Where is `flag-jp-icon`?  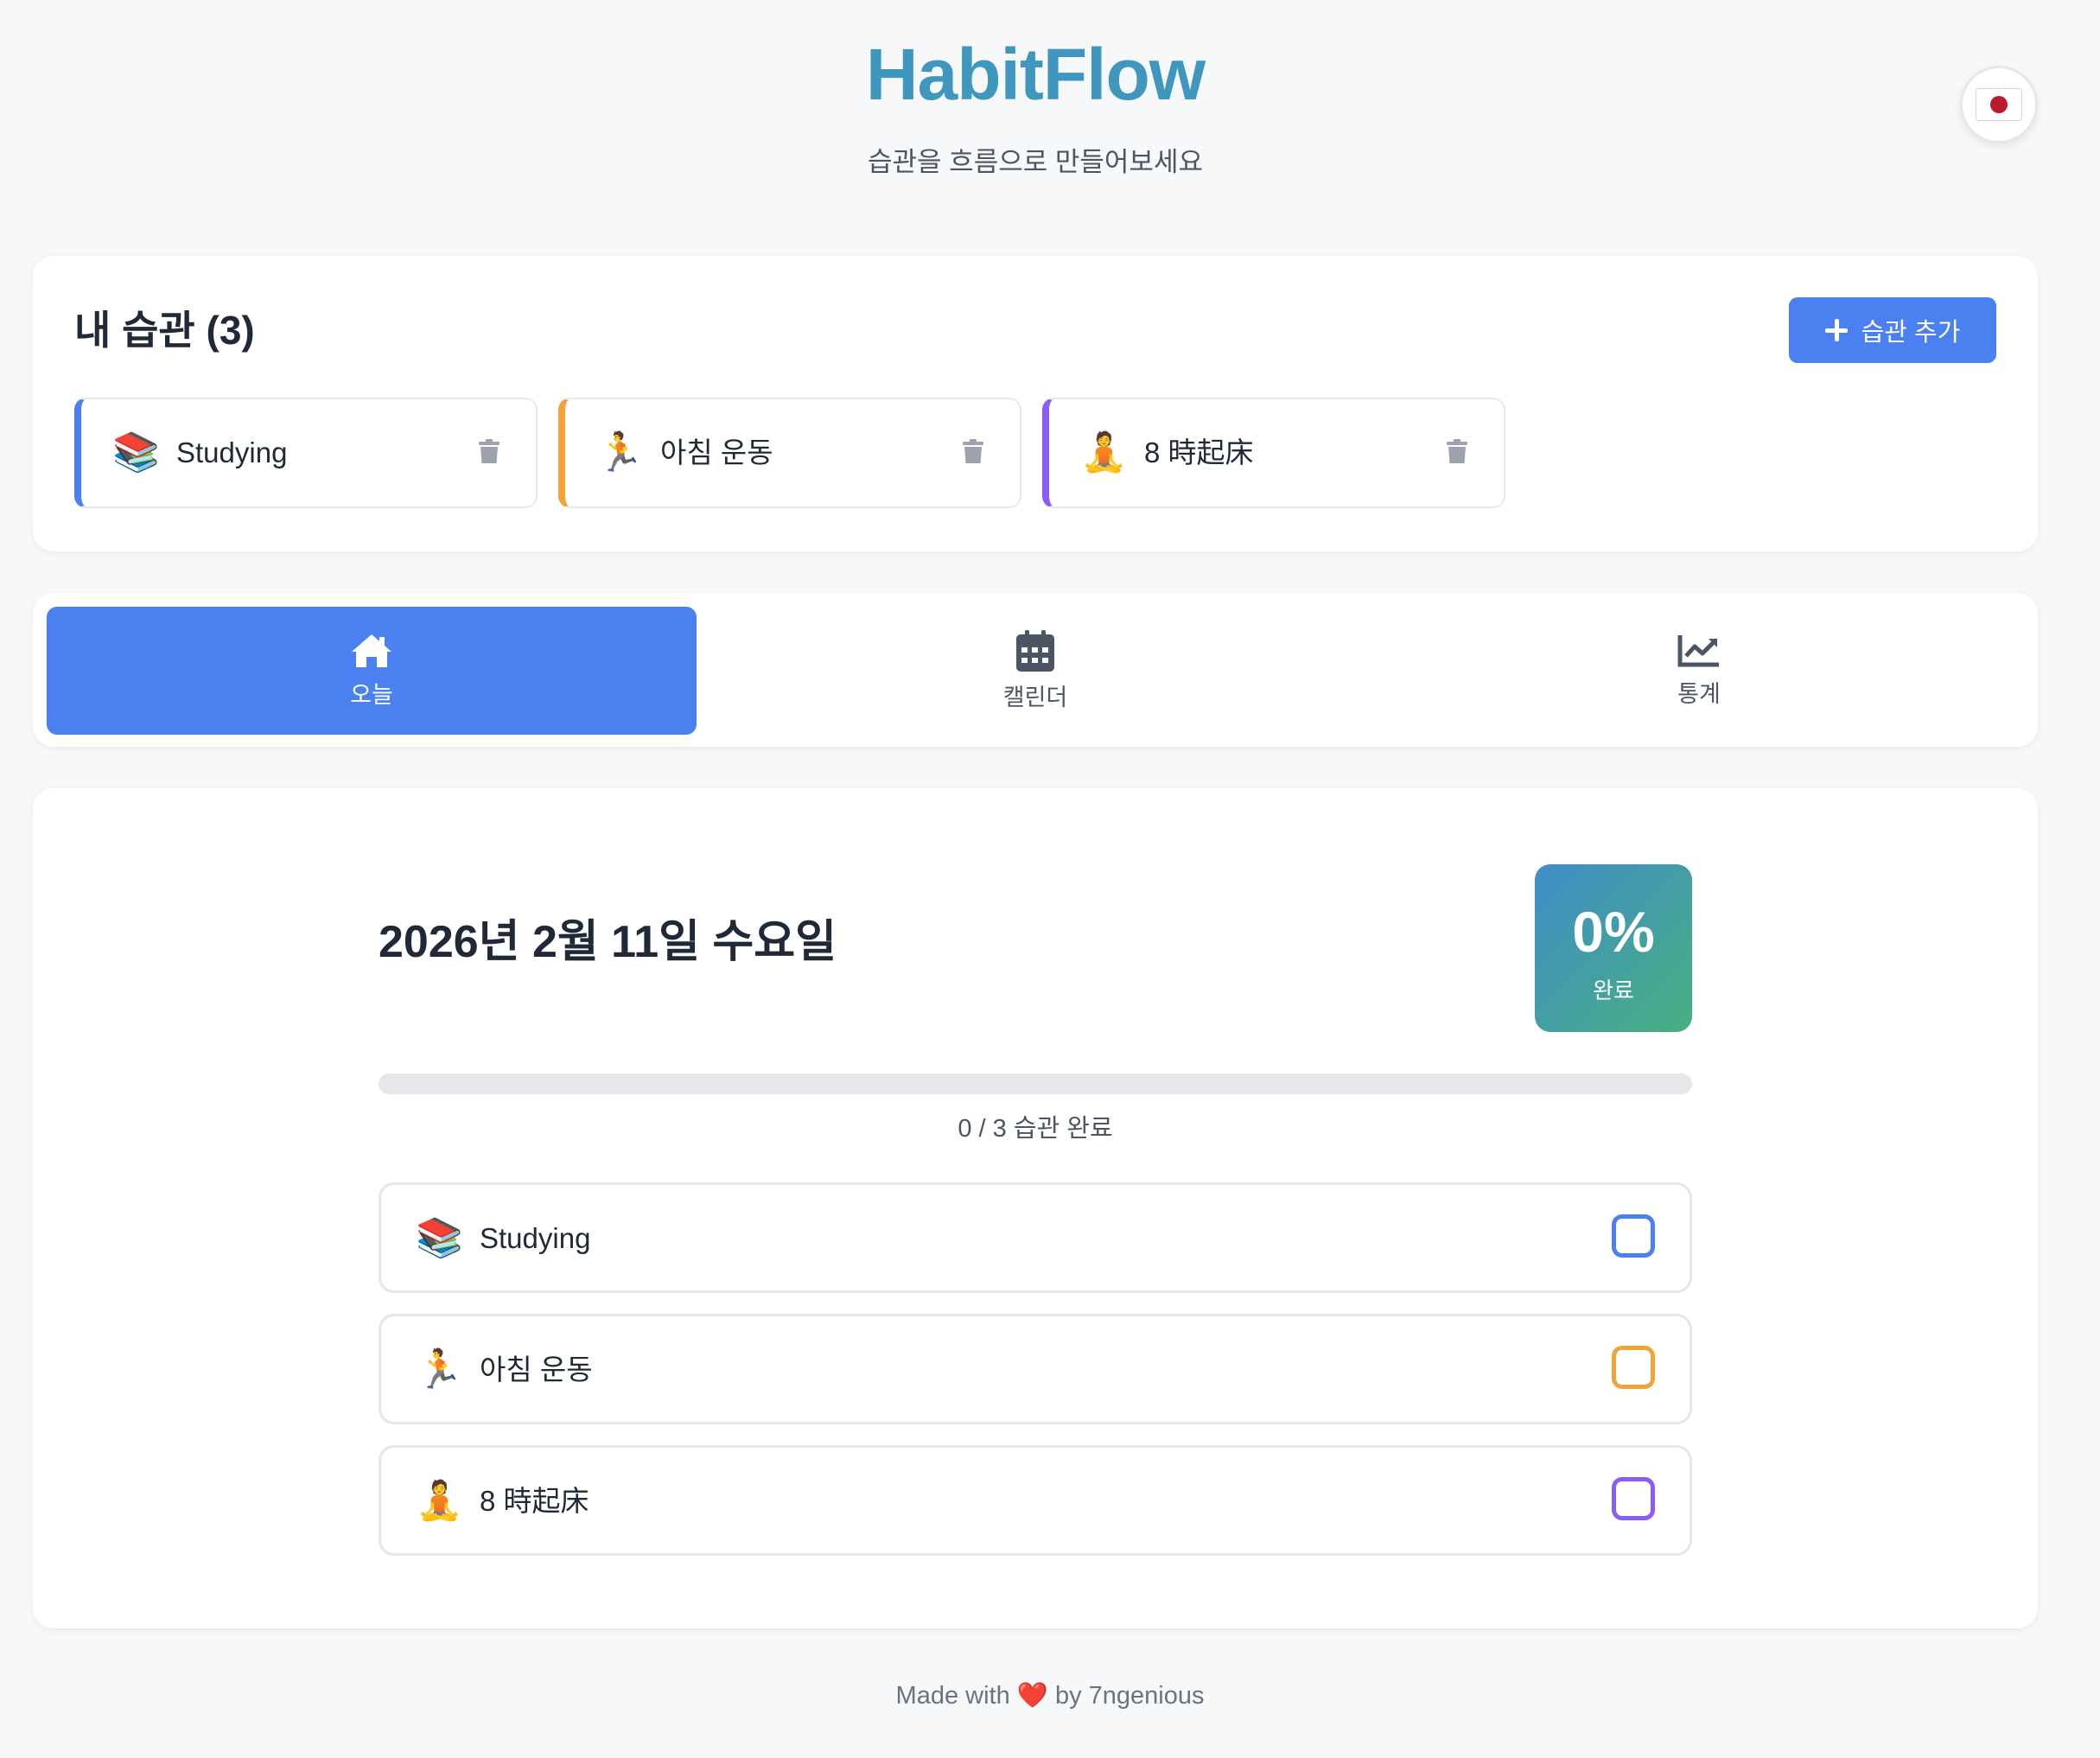
flag-jp-icon is located at coordinates (1999, 104).